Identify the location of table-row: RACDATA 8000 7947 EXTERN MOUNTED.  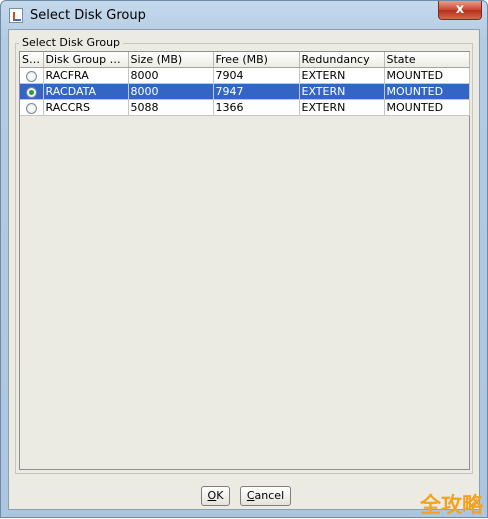
(245, 91).